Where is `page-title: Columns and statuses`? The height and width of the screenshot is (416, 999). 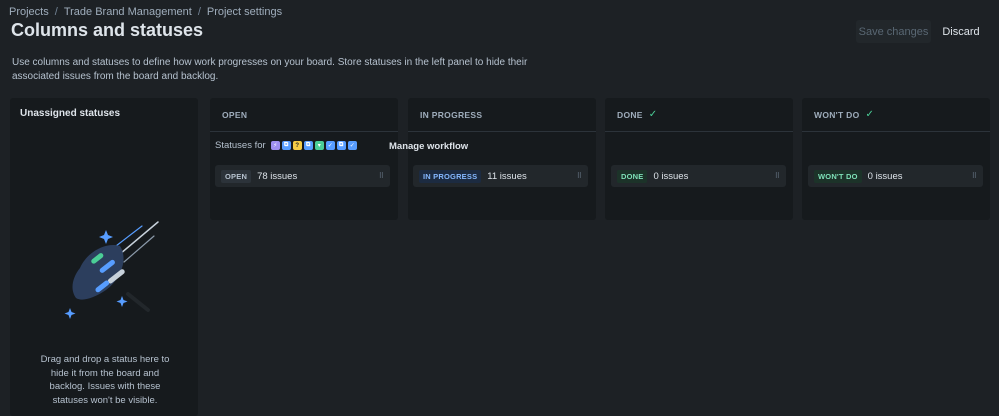
page-title: Columns and statuses is located at coordinates (107, 30).